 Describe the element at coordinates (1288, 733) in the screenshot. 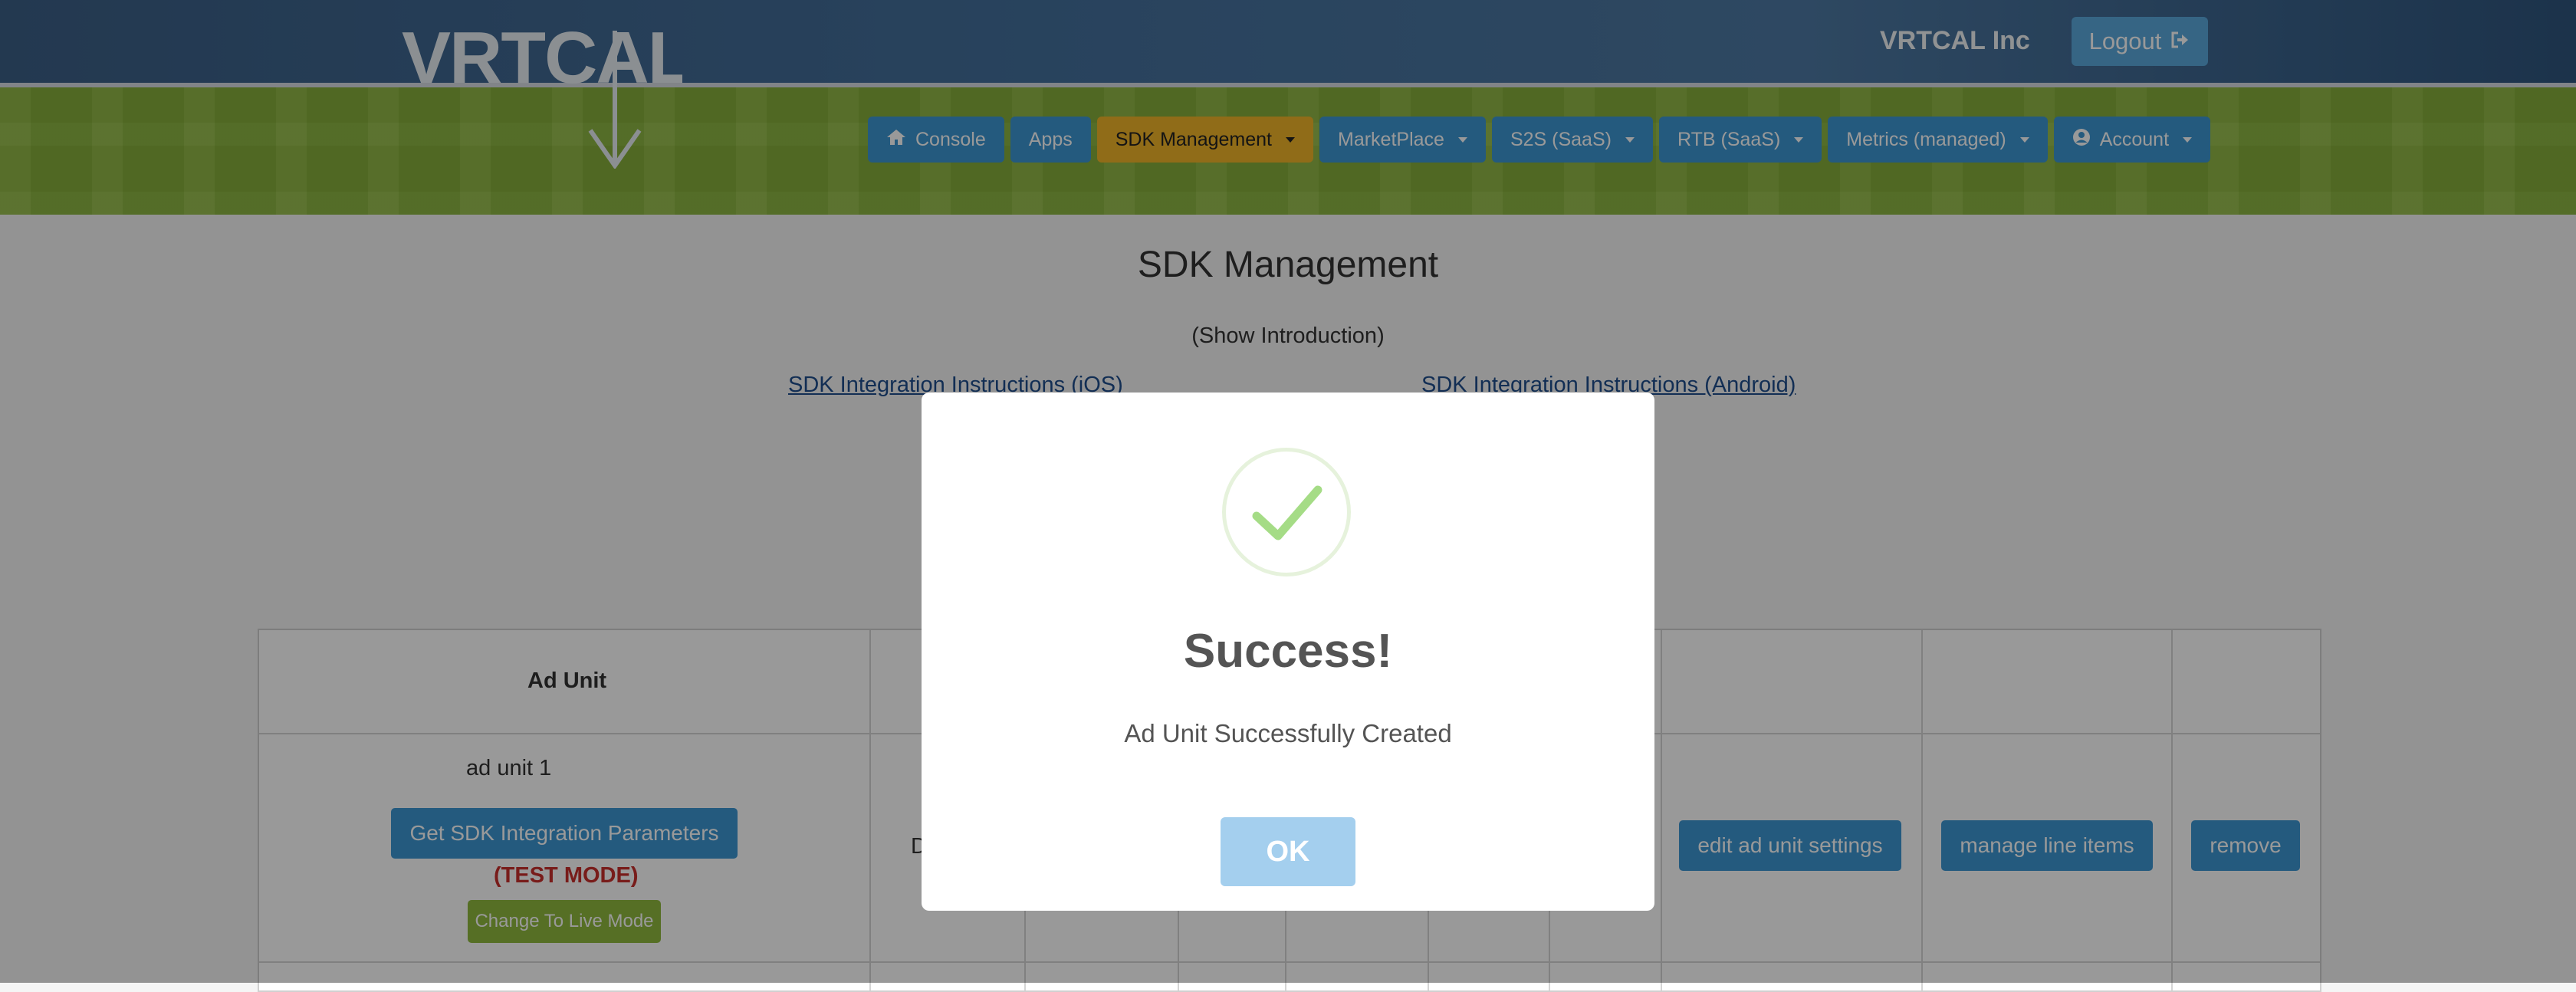

I see `modal-message: Ad Unit Successfully Created` at that location.